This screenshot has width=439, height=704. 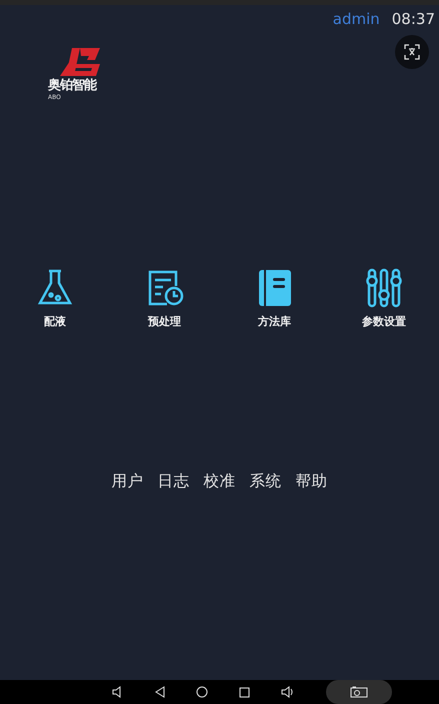 What do you see at coordinates (384, 288) in the screenshot?
I see `sliders-icon` at bounding box center [384, 288].